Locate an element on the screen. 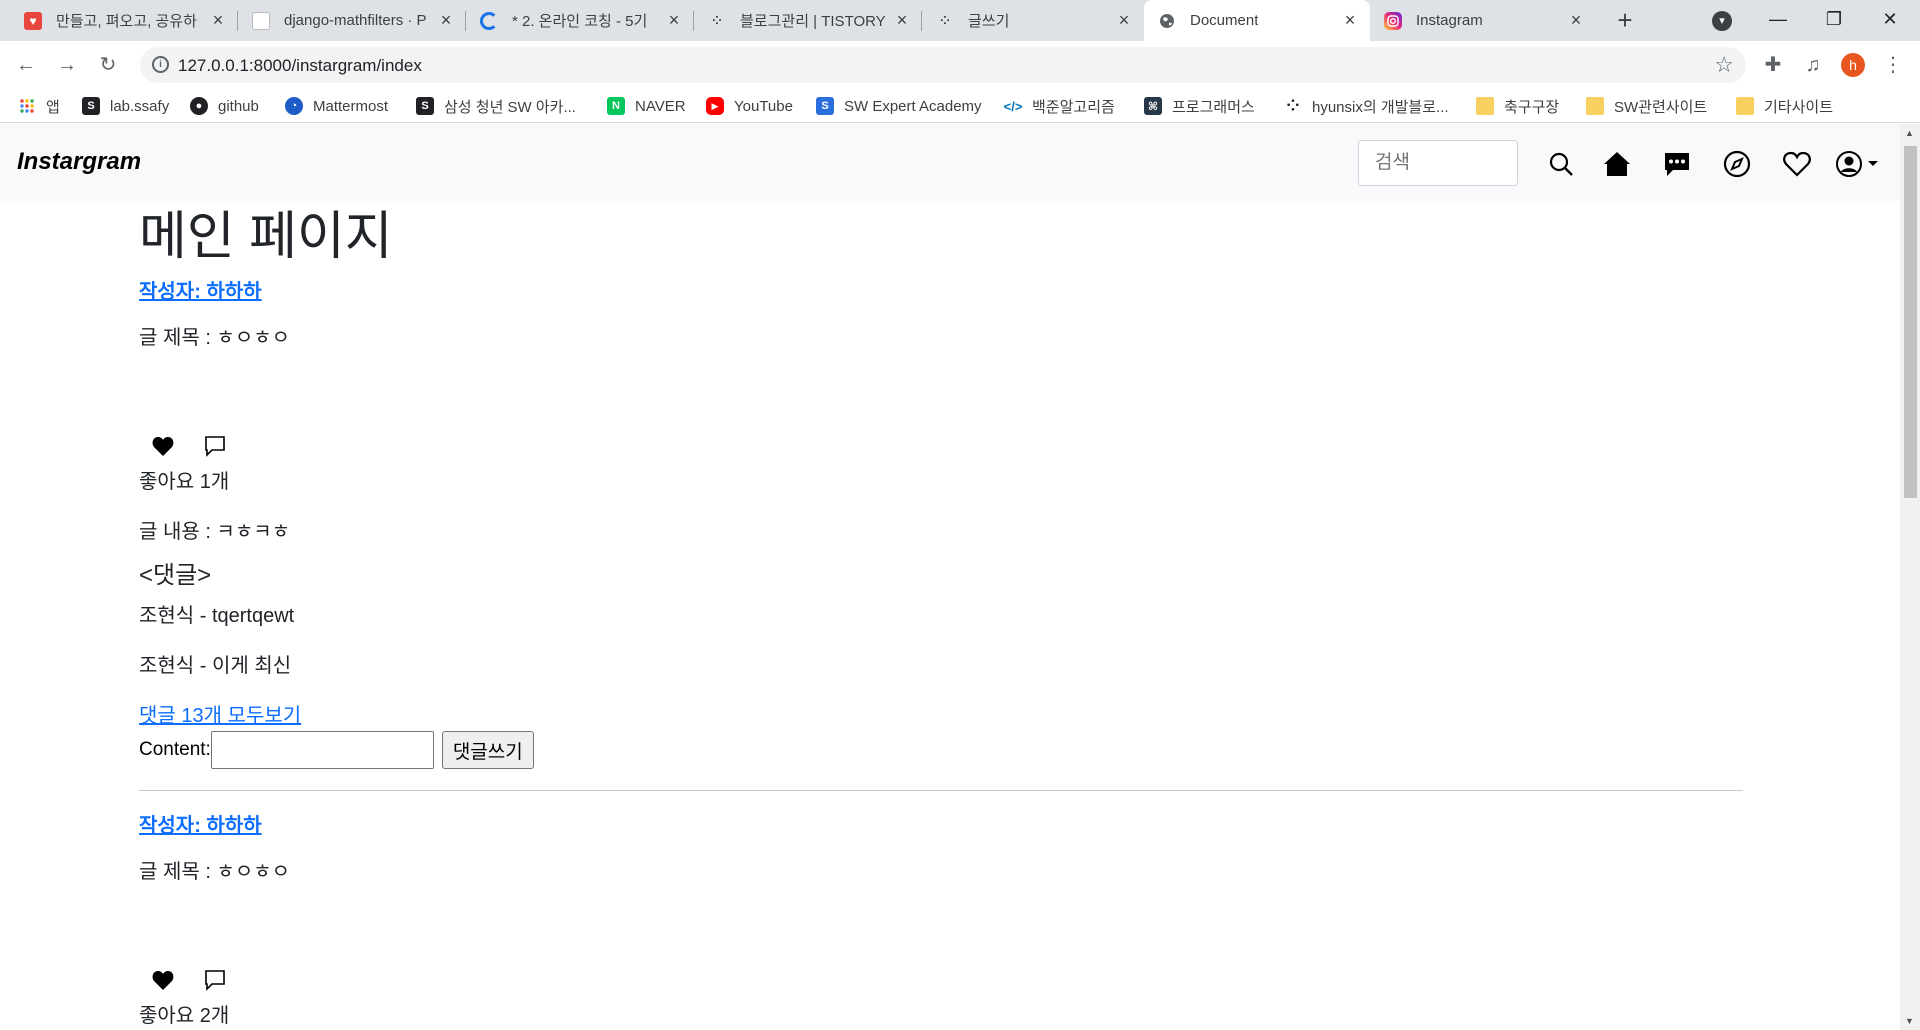  browser-tab: ⁘ 글쓰기 × is located at coordinates (1033, 20).